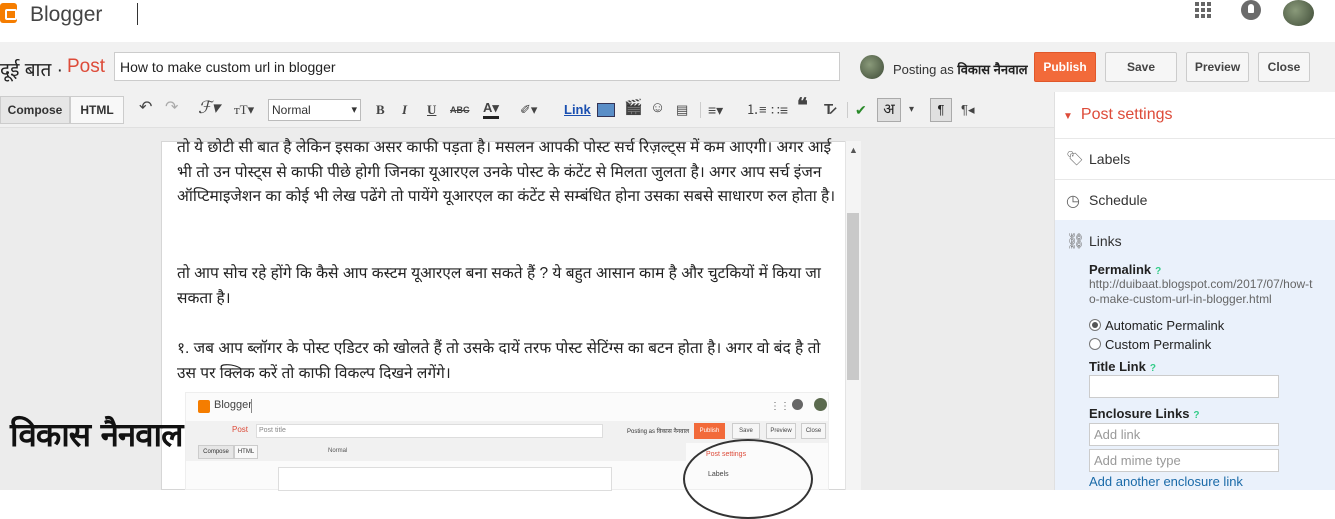 This screenshot has width=1335, height=519. Describe the element at coordinates (861, 110) in the screenshot. I see `spellcheck-icon: ✔` at that location.